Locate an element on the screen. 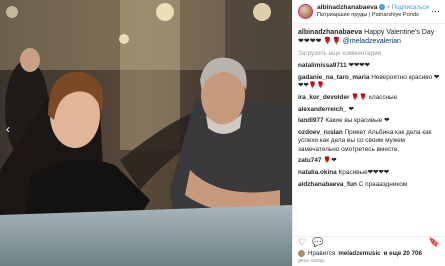 This screenshot has width=445, height=266. comment-item: aldzhanabaeva_fun С праааздником is located at coordinates (369, 185).